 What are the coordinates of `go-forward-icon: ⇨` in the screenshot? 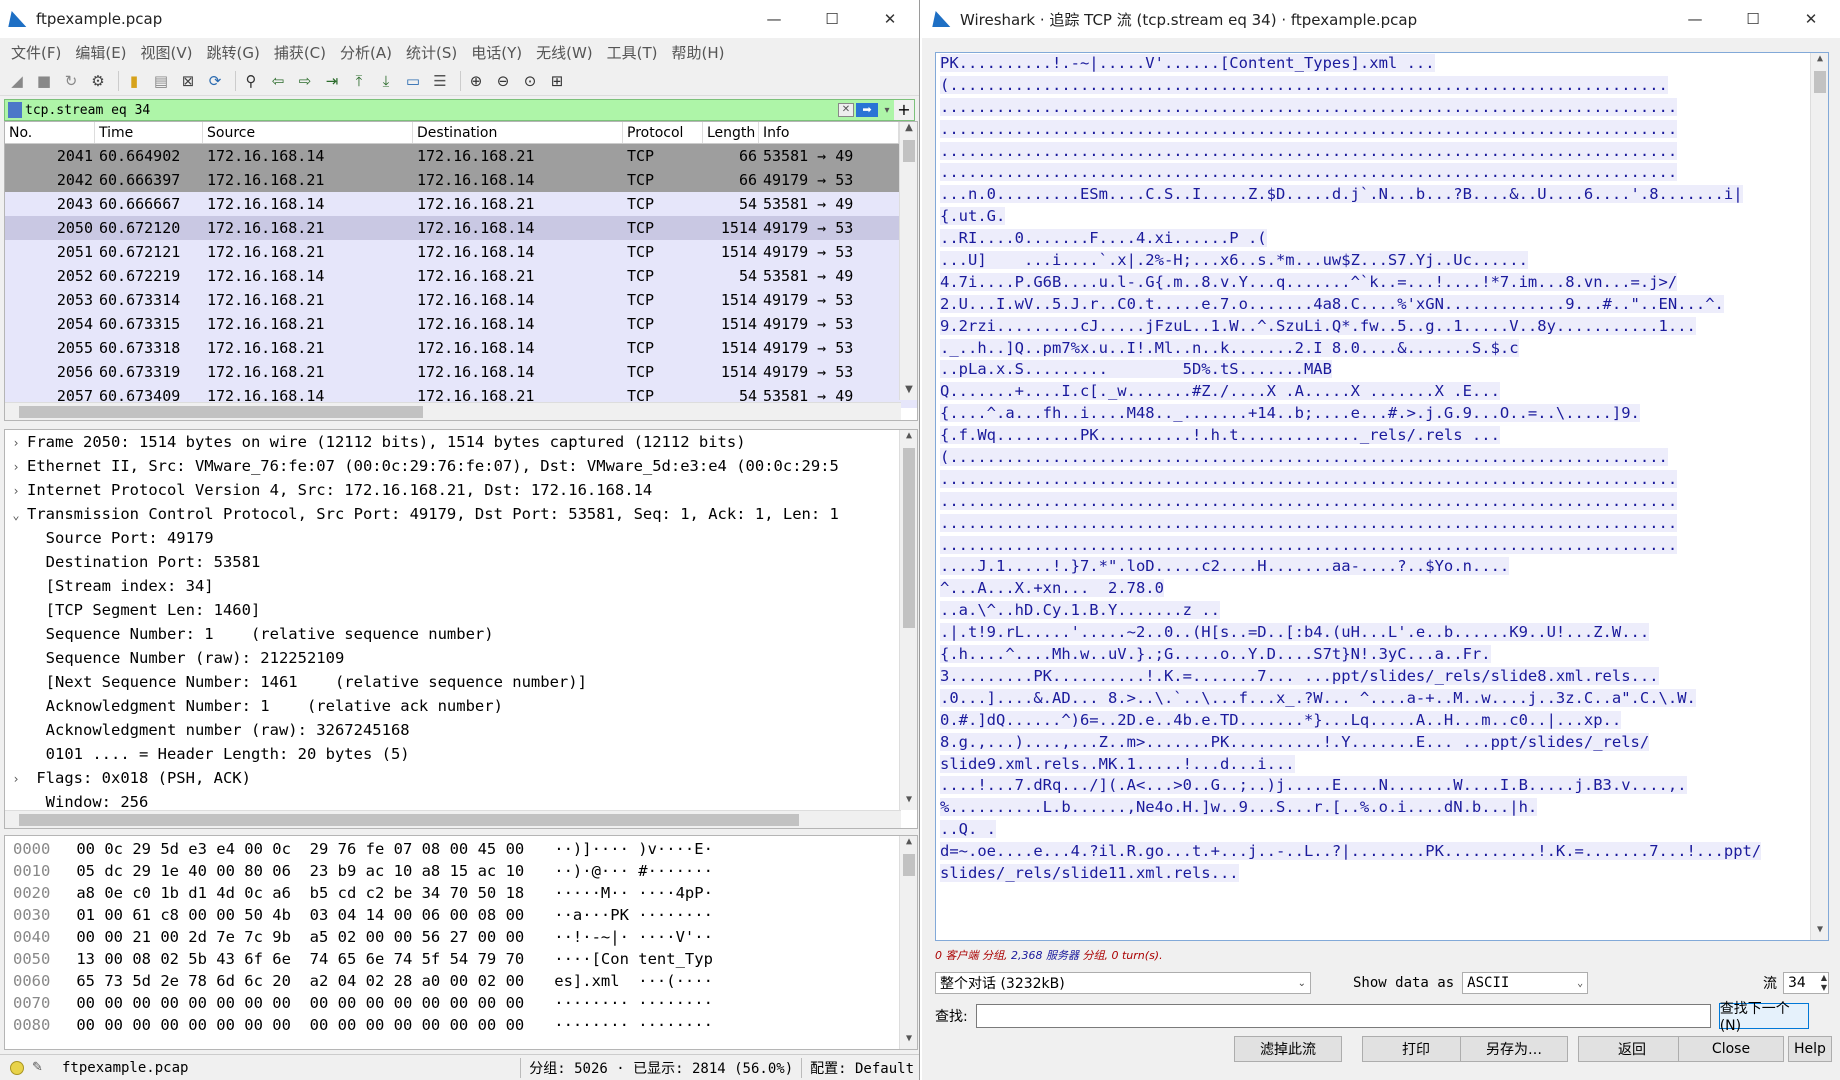 It's located at (305, 81).